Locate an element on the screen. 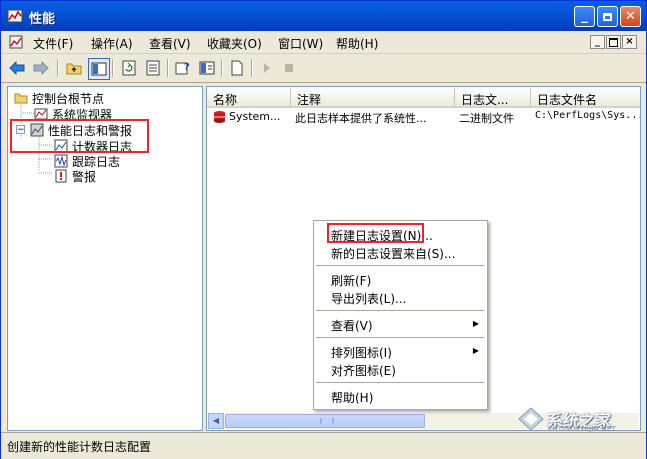 This screenshot has height=459, width=647. start-log-button is located at coordinates (267, 68).